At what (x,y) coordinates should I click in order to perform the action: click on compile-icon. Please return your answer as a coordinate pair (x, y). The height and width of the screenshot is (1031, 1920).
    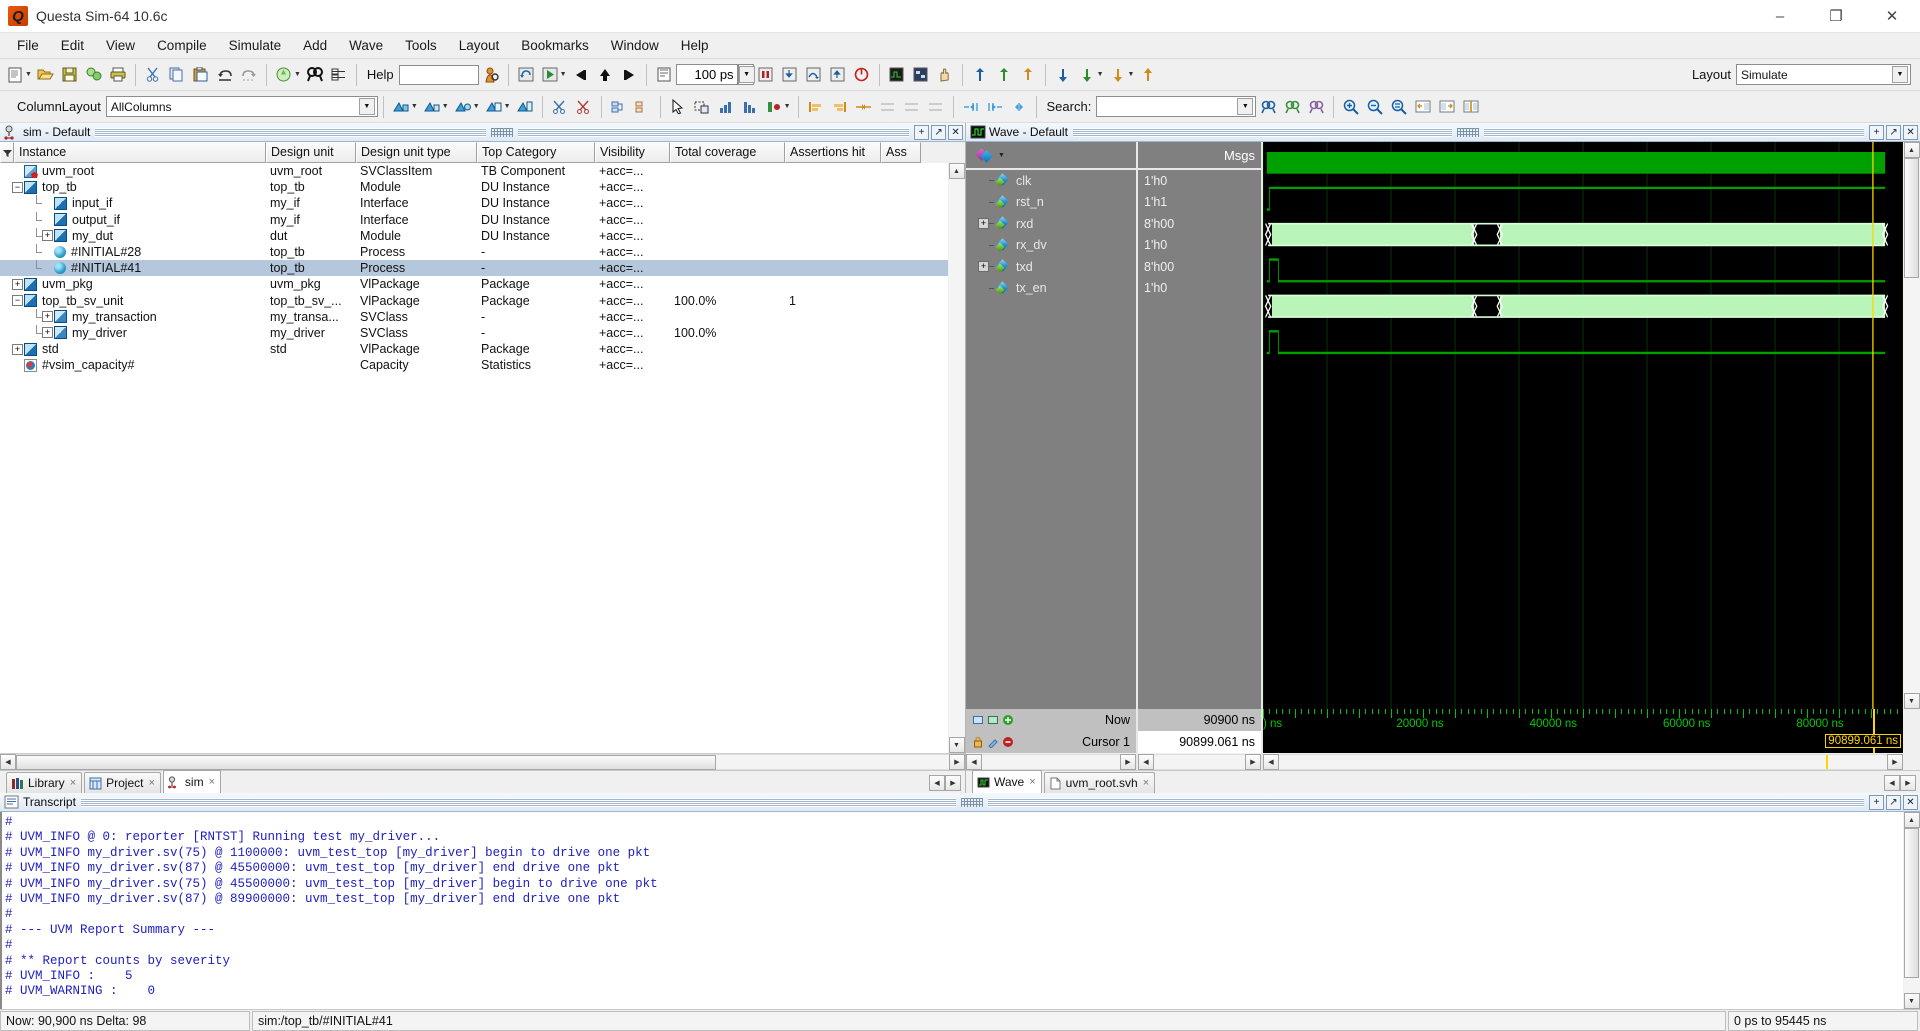
    Looking at the image, I should click on (94, 75).